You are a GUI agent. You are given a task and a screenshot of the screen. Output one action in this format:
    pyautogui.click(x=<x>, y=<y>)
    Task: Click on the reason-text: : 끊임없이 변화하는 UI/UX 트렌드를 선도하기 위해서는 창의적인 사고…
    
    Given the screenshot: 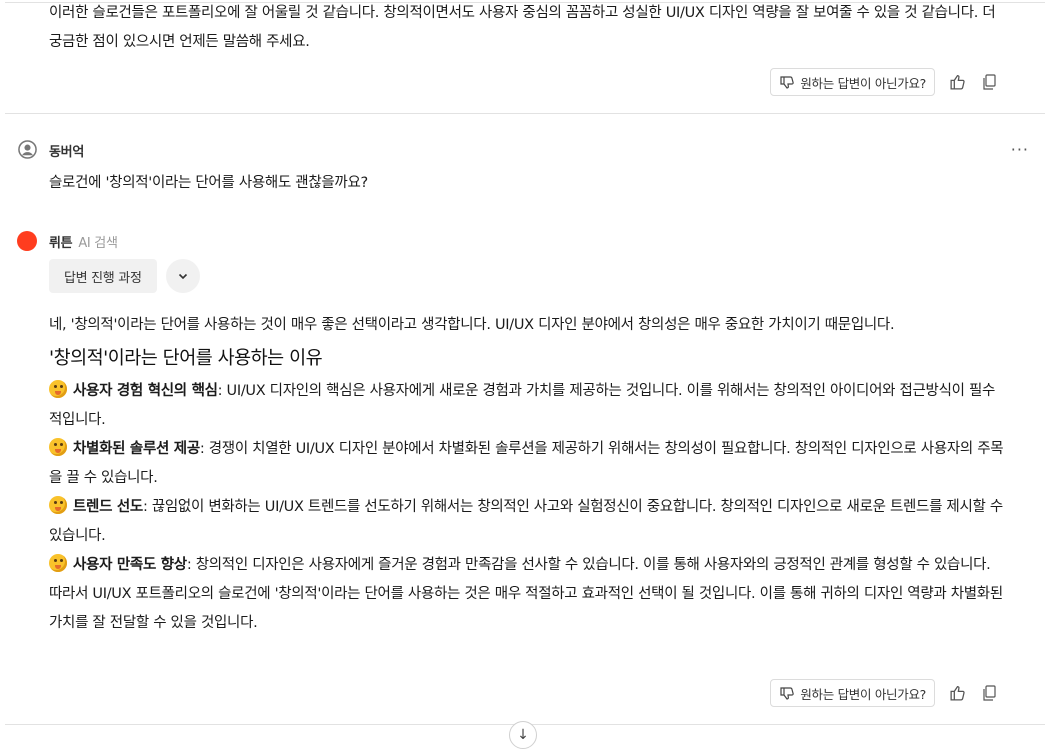 What is the action you would take?
    pyautogui.click(x=526, y=521)
    